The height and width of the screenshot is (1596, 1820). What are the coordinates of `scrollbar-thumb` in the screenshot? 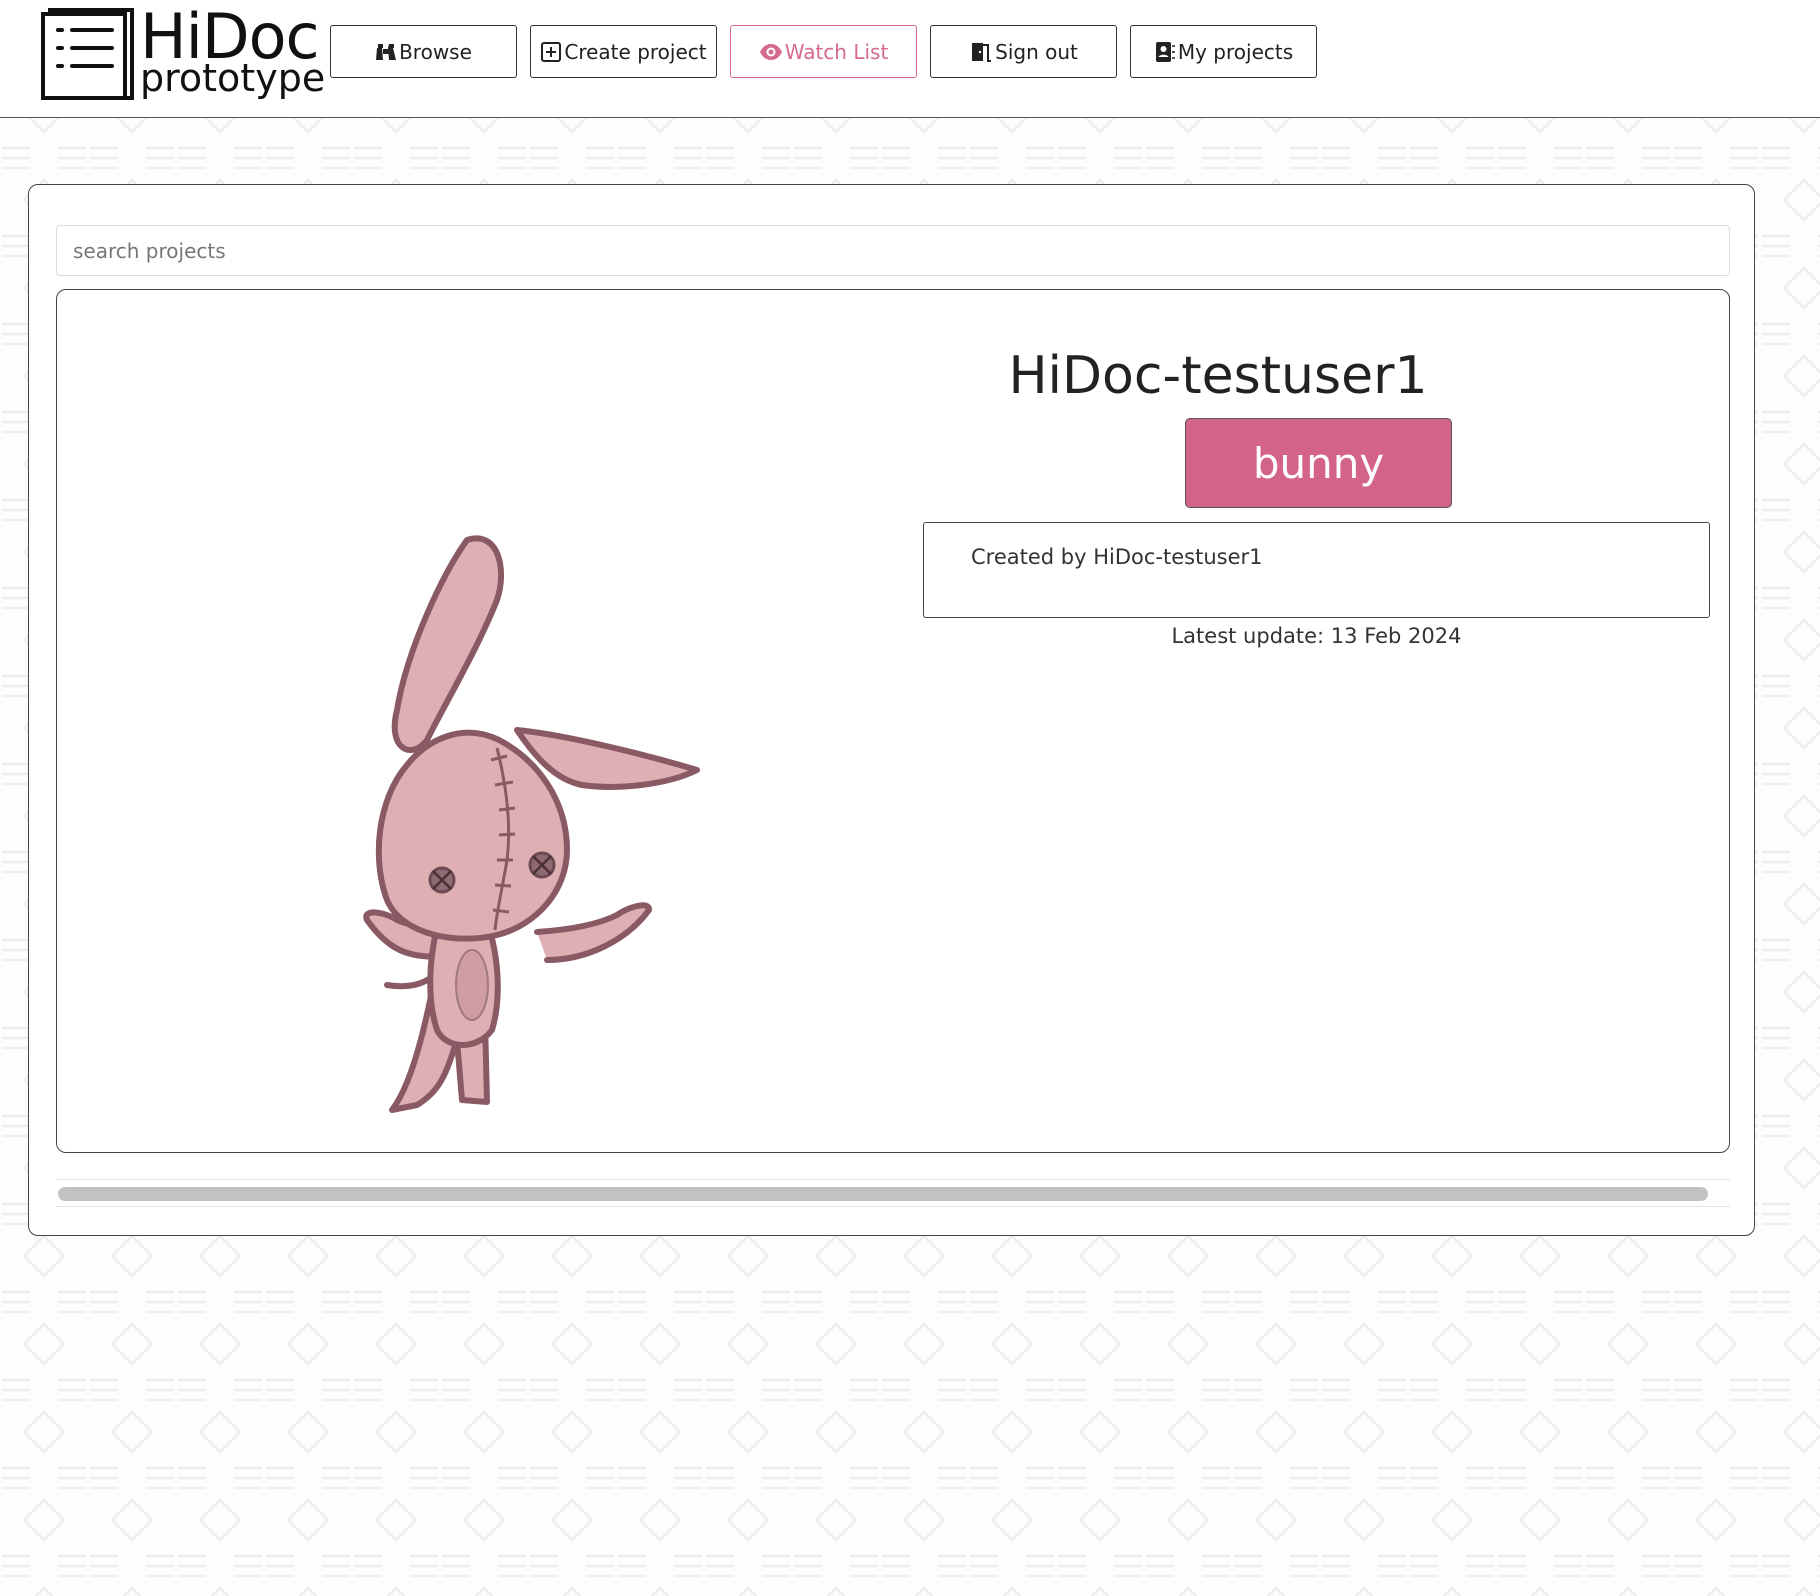 It's located at (883, 1194).